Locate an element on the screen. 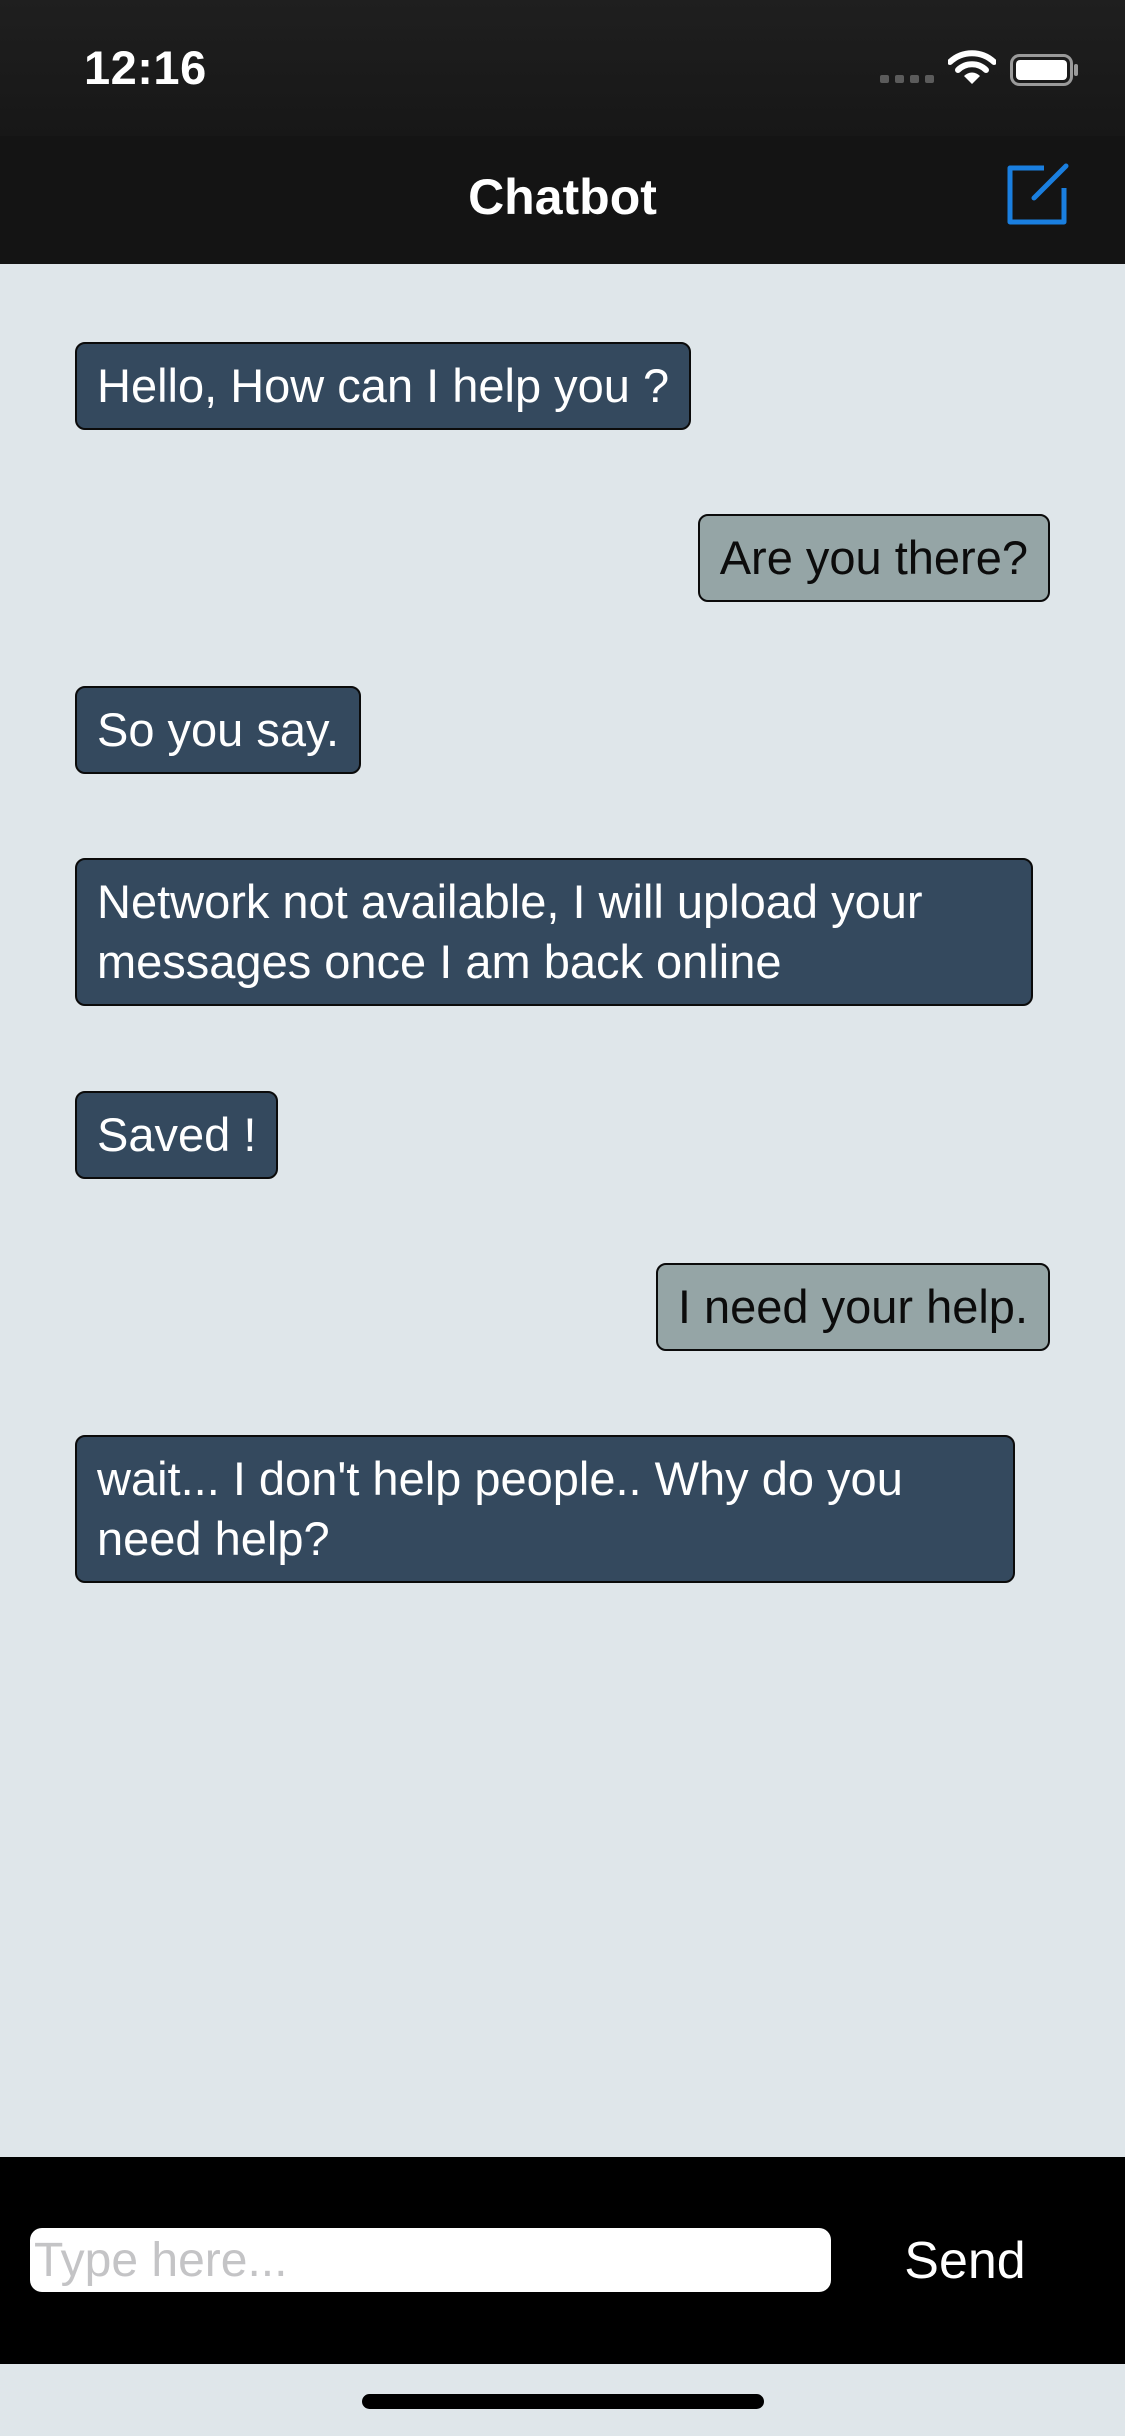  cellular-signal-icon is located at coordinates (908, 80).